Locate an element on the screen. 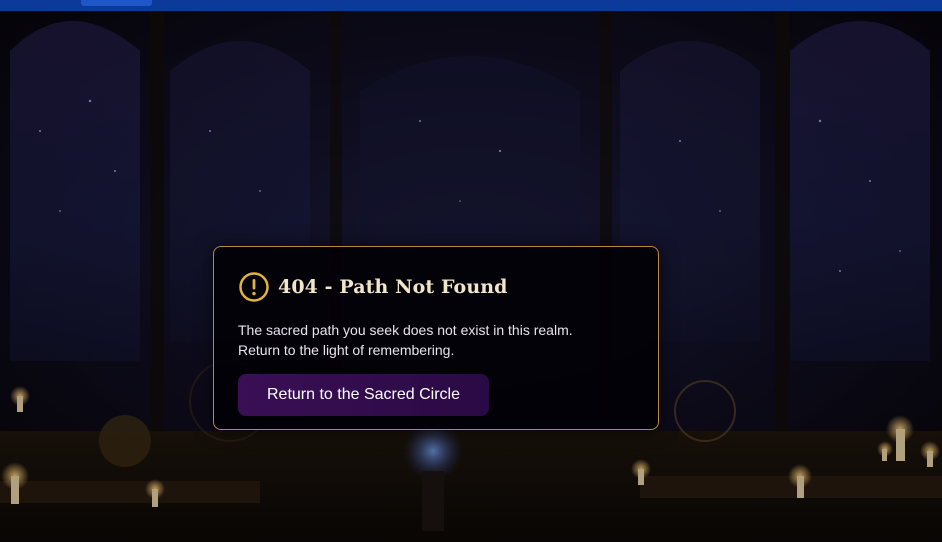 This screenshot has height=542, width=942. dialog-header: 404 - Path Not Found is located at coordinates (373, 287).